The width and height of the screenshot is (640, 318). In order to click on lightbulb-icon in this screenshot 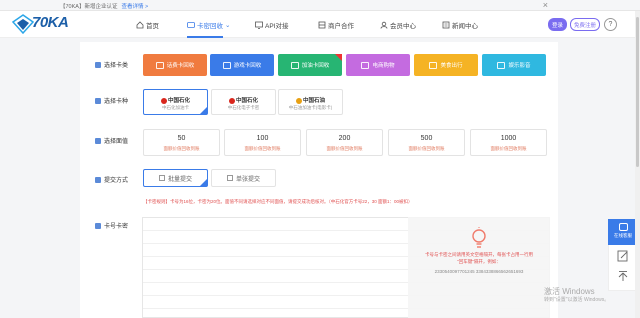, I will do `click(479, 237)`.